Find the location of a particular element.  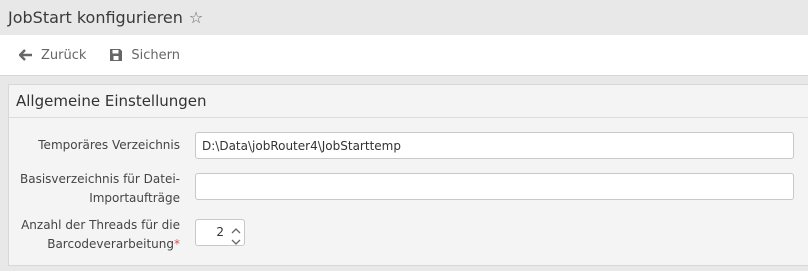

star-icon: ☆ is located at coordinates (196, 17).